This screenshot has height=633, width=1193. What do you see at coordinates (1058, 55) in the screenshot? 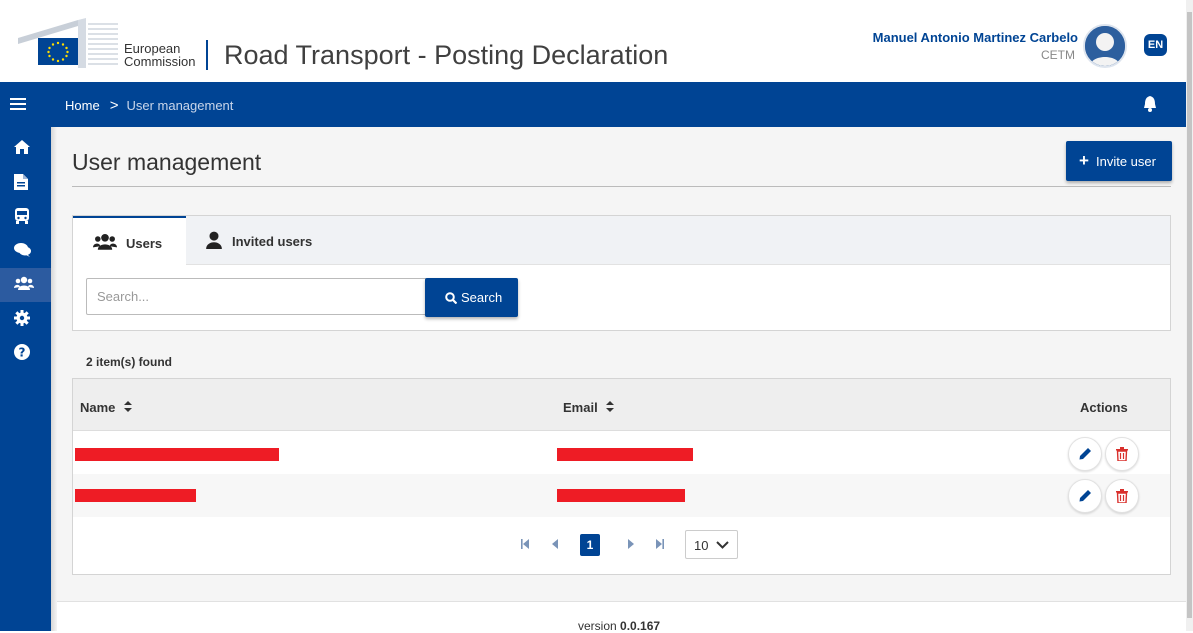
I see `user-org: CETM` at bounding box center [1058, 55].